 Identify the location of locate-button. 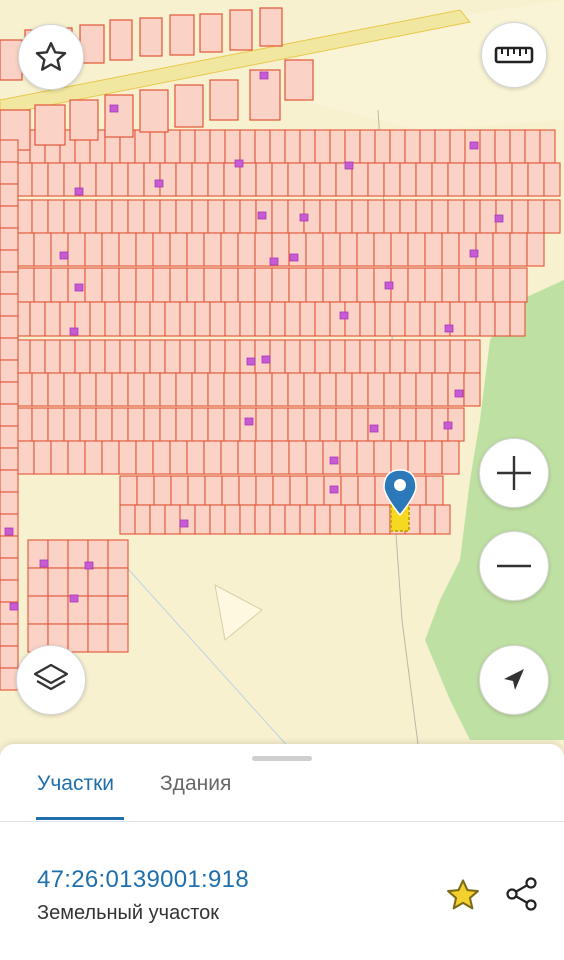
(514, 680).